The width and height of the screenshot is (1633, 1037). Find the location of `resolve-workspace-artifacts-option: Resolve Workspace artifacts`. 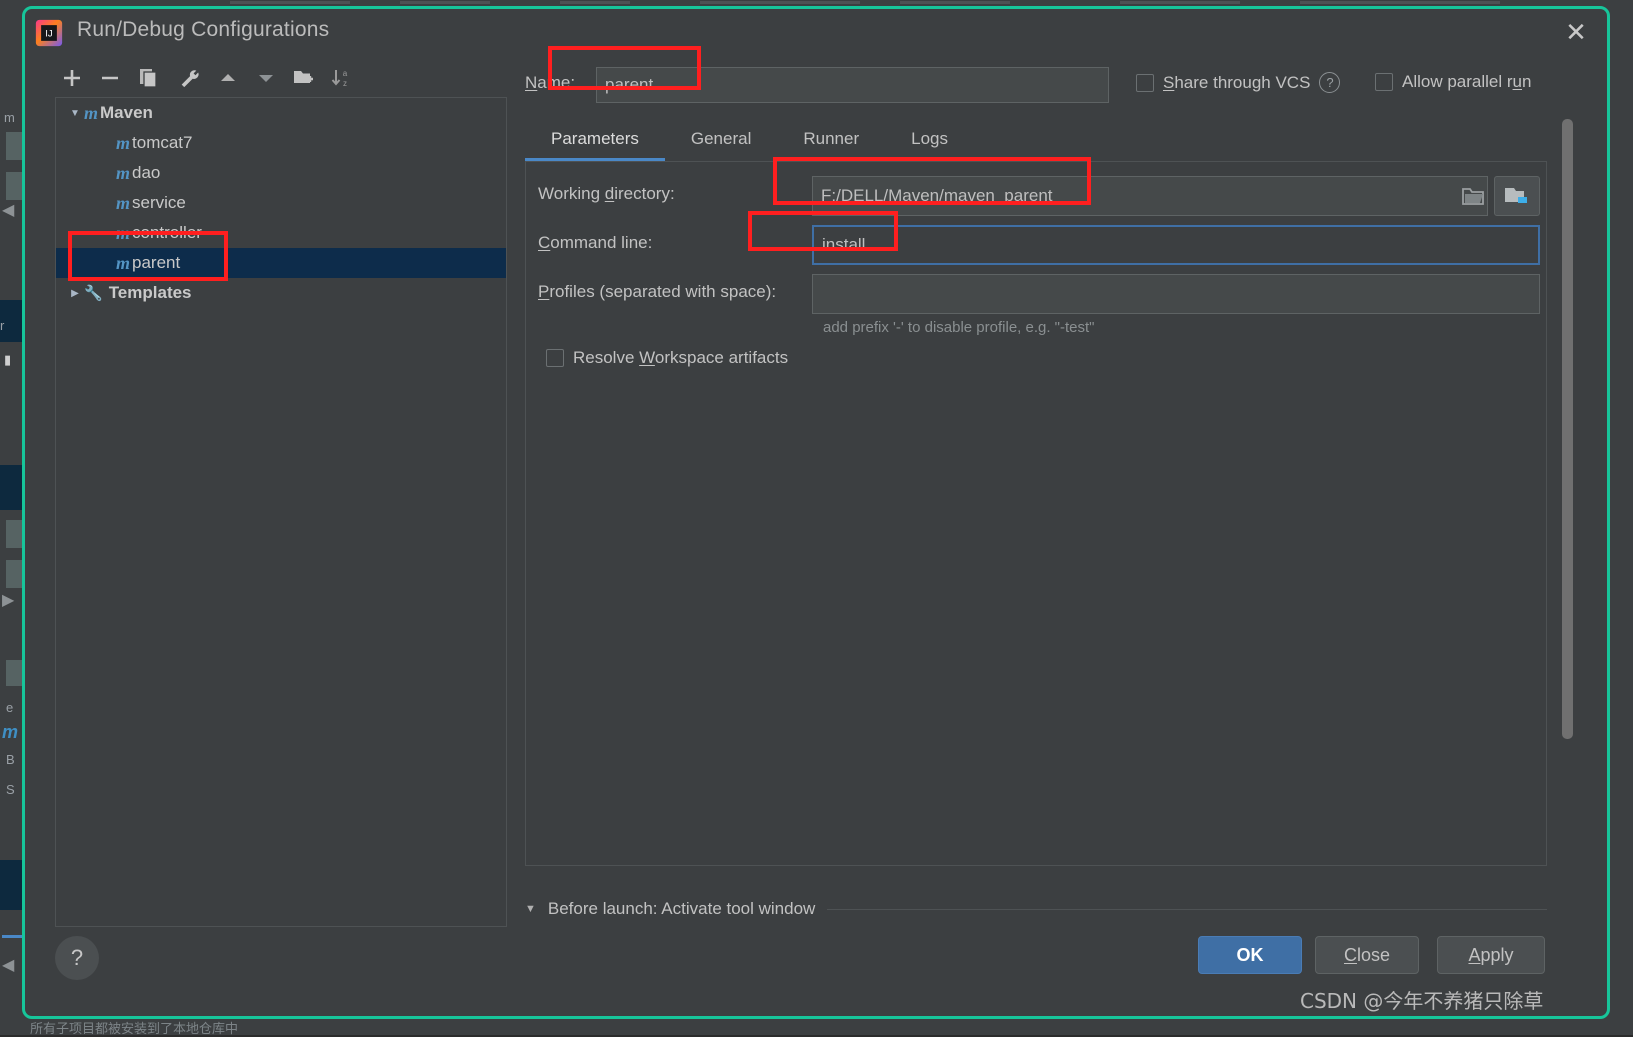

resolve-workspace-artifacts-option: Resolve Workspace artifacts is located at coordinates (667, 358).